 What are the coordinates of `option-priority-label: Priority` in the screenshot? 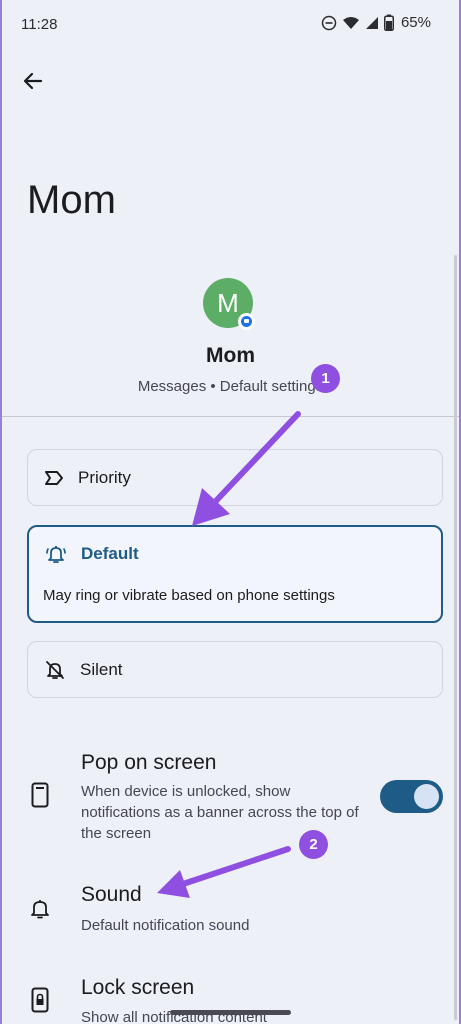 It's located at (104, 477).